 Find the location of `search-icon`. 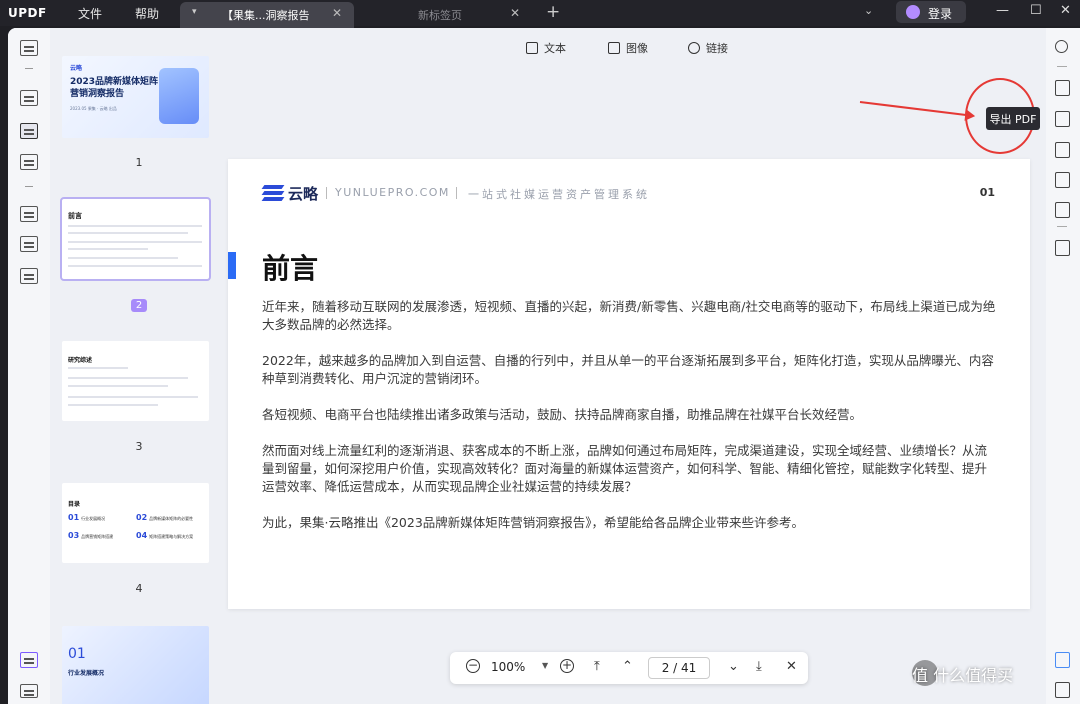

search-icon is located at coordinates (1061, 46).